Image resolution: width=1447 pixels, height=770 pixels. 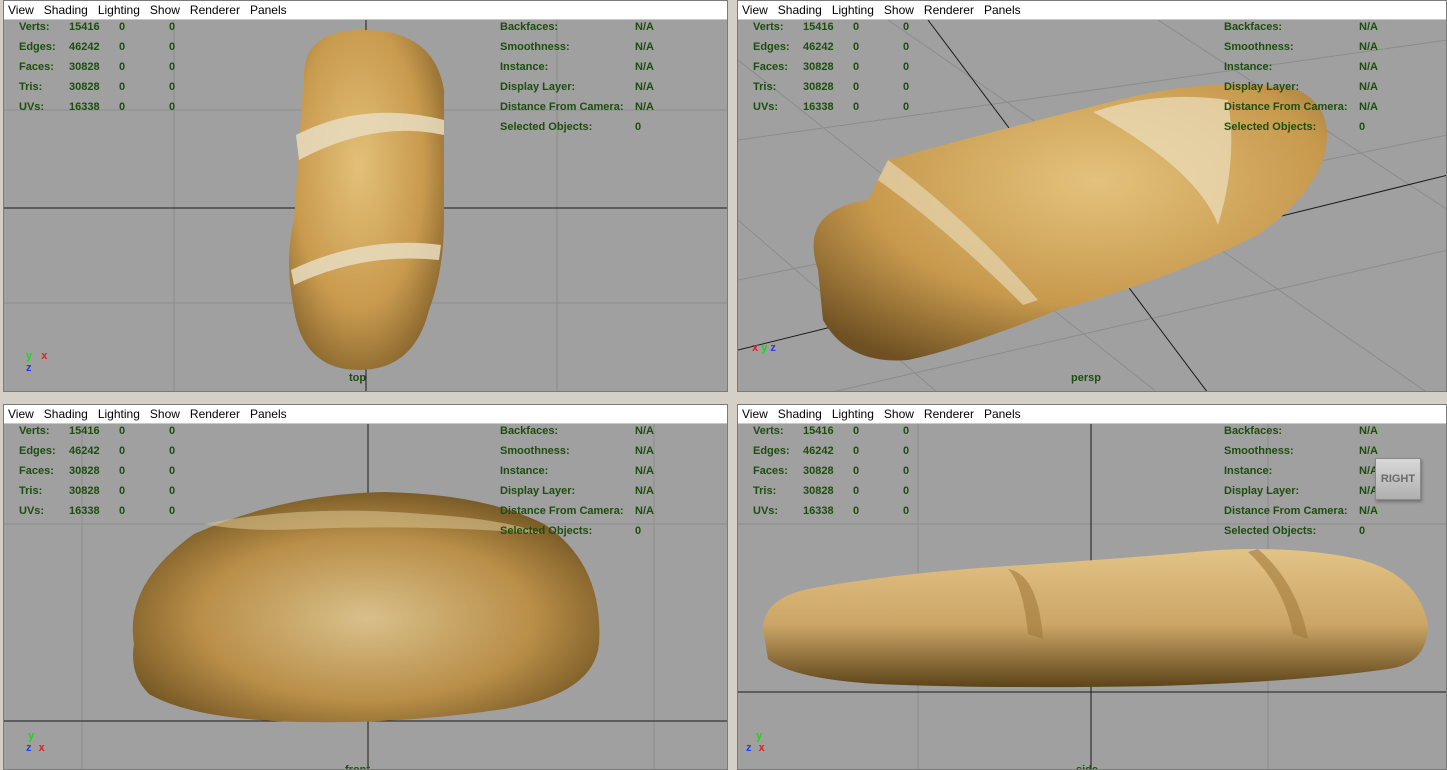 What do you see at coordinates (1087, 767) in the screenshot?
I see `camera-label: side` at bounding box center [1087, 767].